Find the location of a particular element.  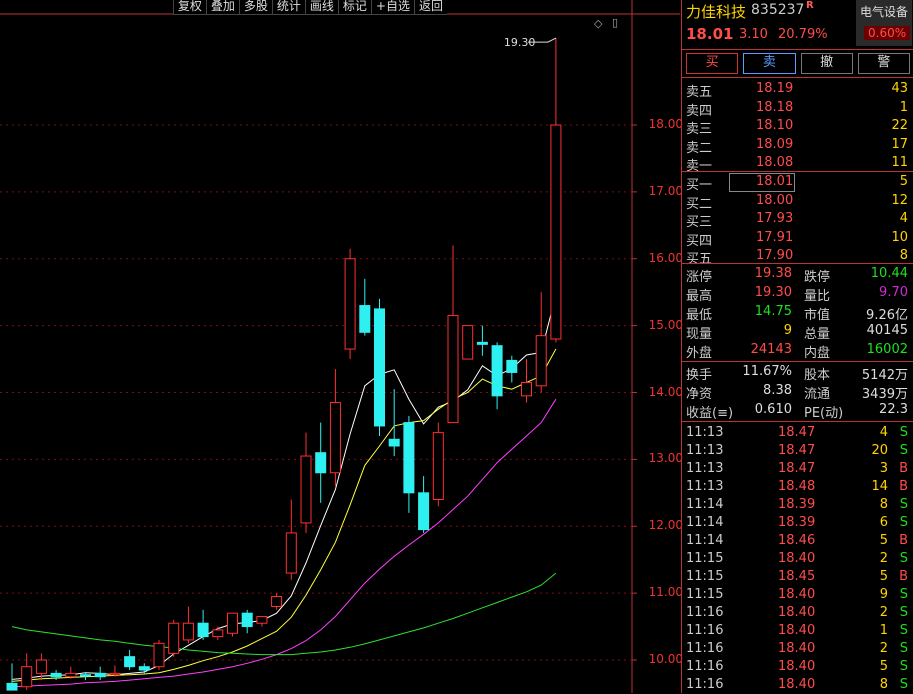

ask-row: 卖四 18.18 1 is located at coordinates (797, 109).